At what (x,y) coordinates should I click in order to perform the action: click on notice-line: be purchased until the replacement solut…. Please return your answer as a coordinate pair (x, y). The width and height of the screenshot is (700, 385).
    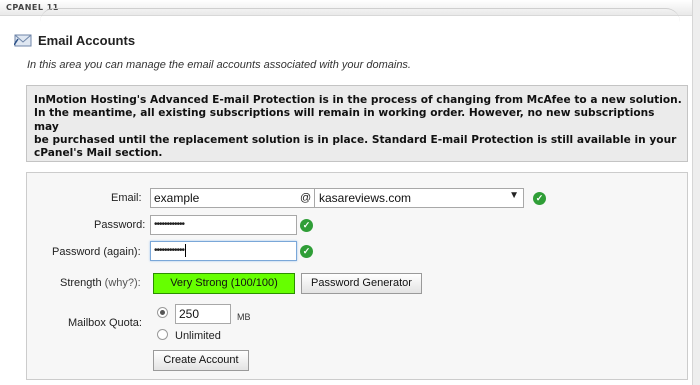
    Looking at the image, I should click on (355, 139).